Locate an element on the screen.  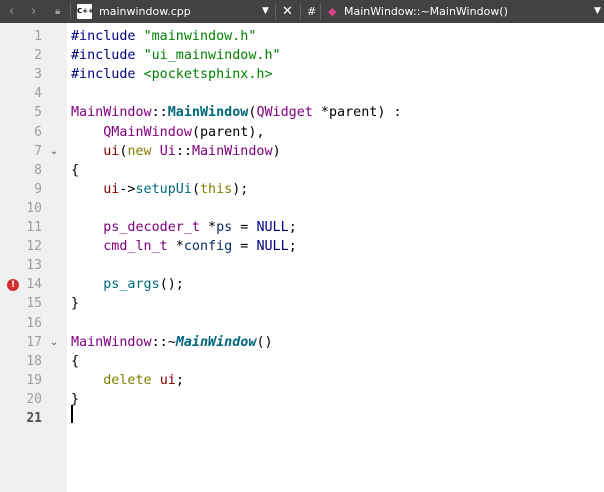
code-token: this is located at coordinates (216, 189).